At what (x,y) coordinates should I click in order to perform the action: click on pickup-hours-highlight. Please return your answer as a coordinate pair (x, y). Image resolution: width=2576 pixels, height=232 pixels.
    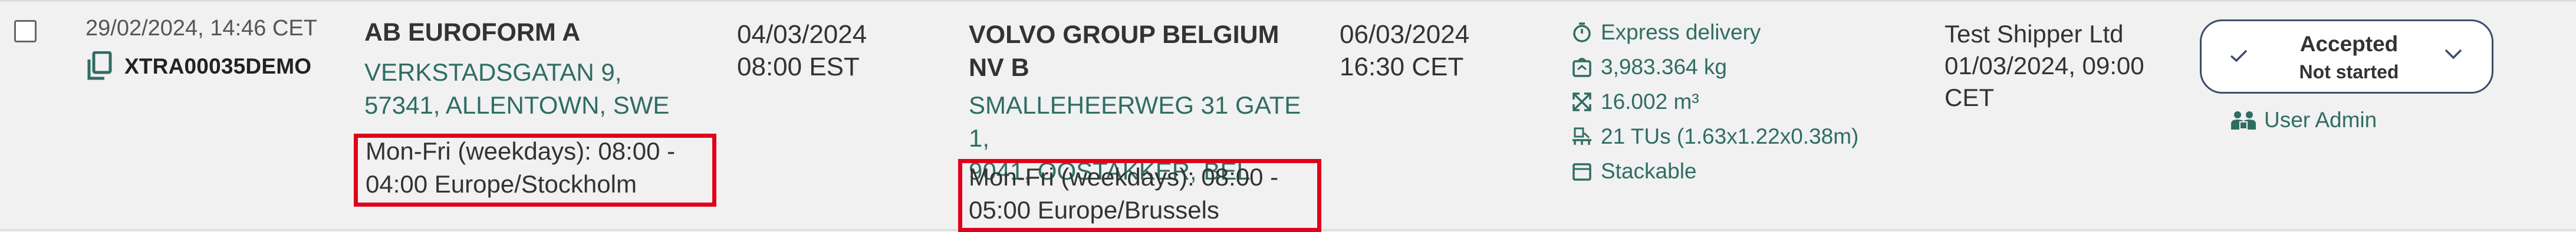
    Looking at the image, I should click on (535, 170).